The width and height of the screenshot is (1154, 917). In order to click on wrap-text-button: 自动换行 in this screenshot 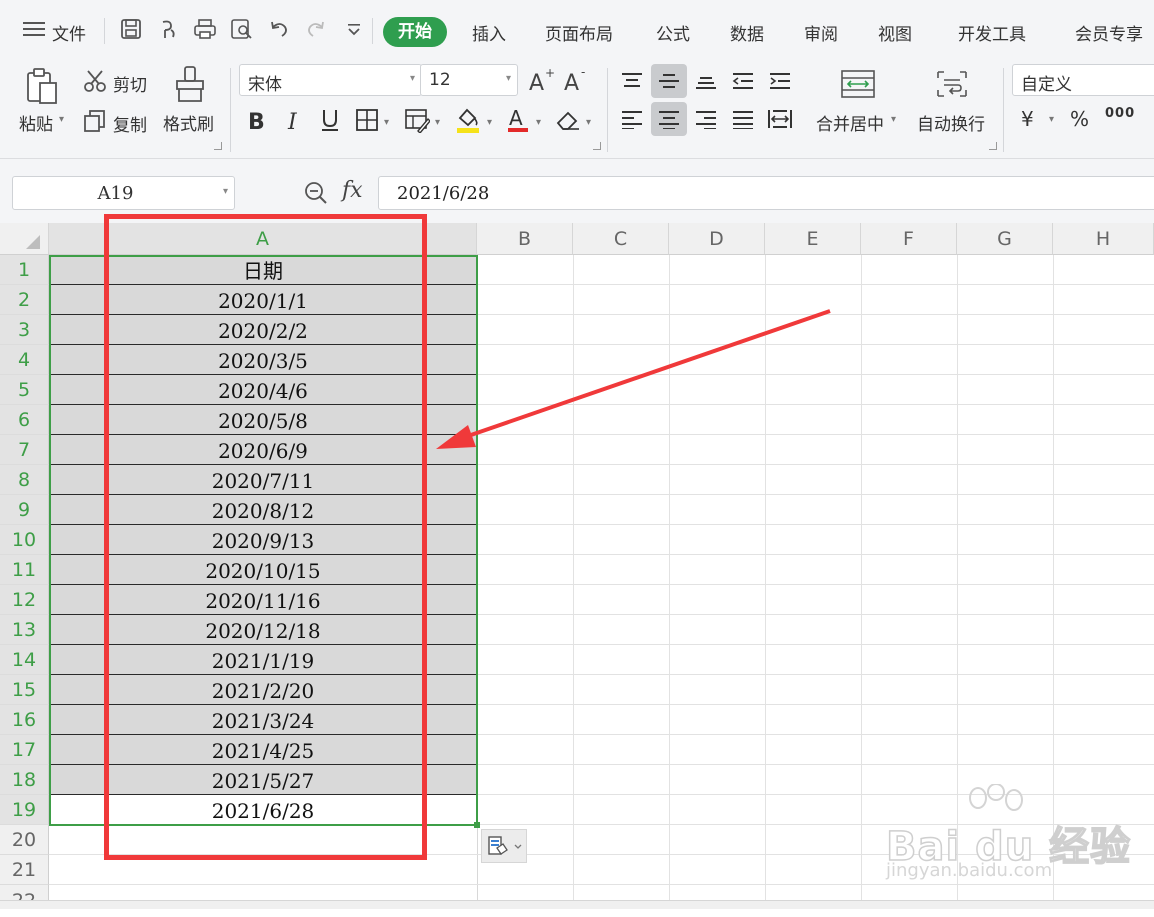, I will do `click(951, 122)`.